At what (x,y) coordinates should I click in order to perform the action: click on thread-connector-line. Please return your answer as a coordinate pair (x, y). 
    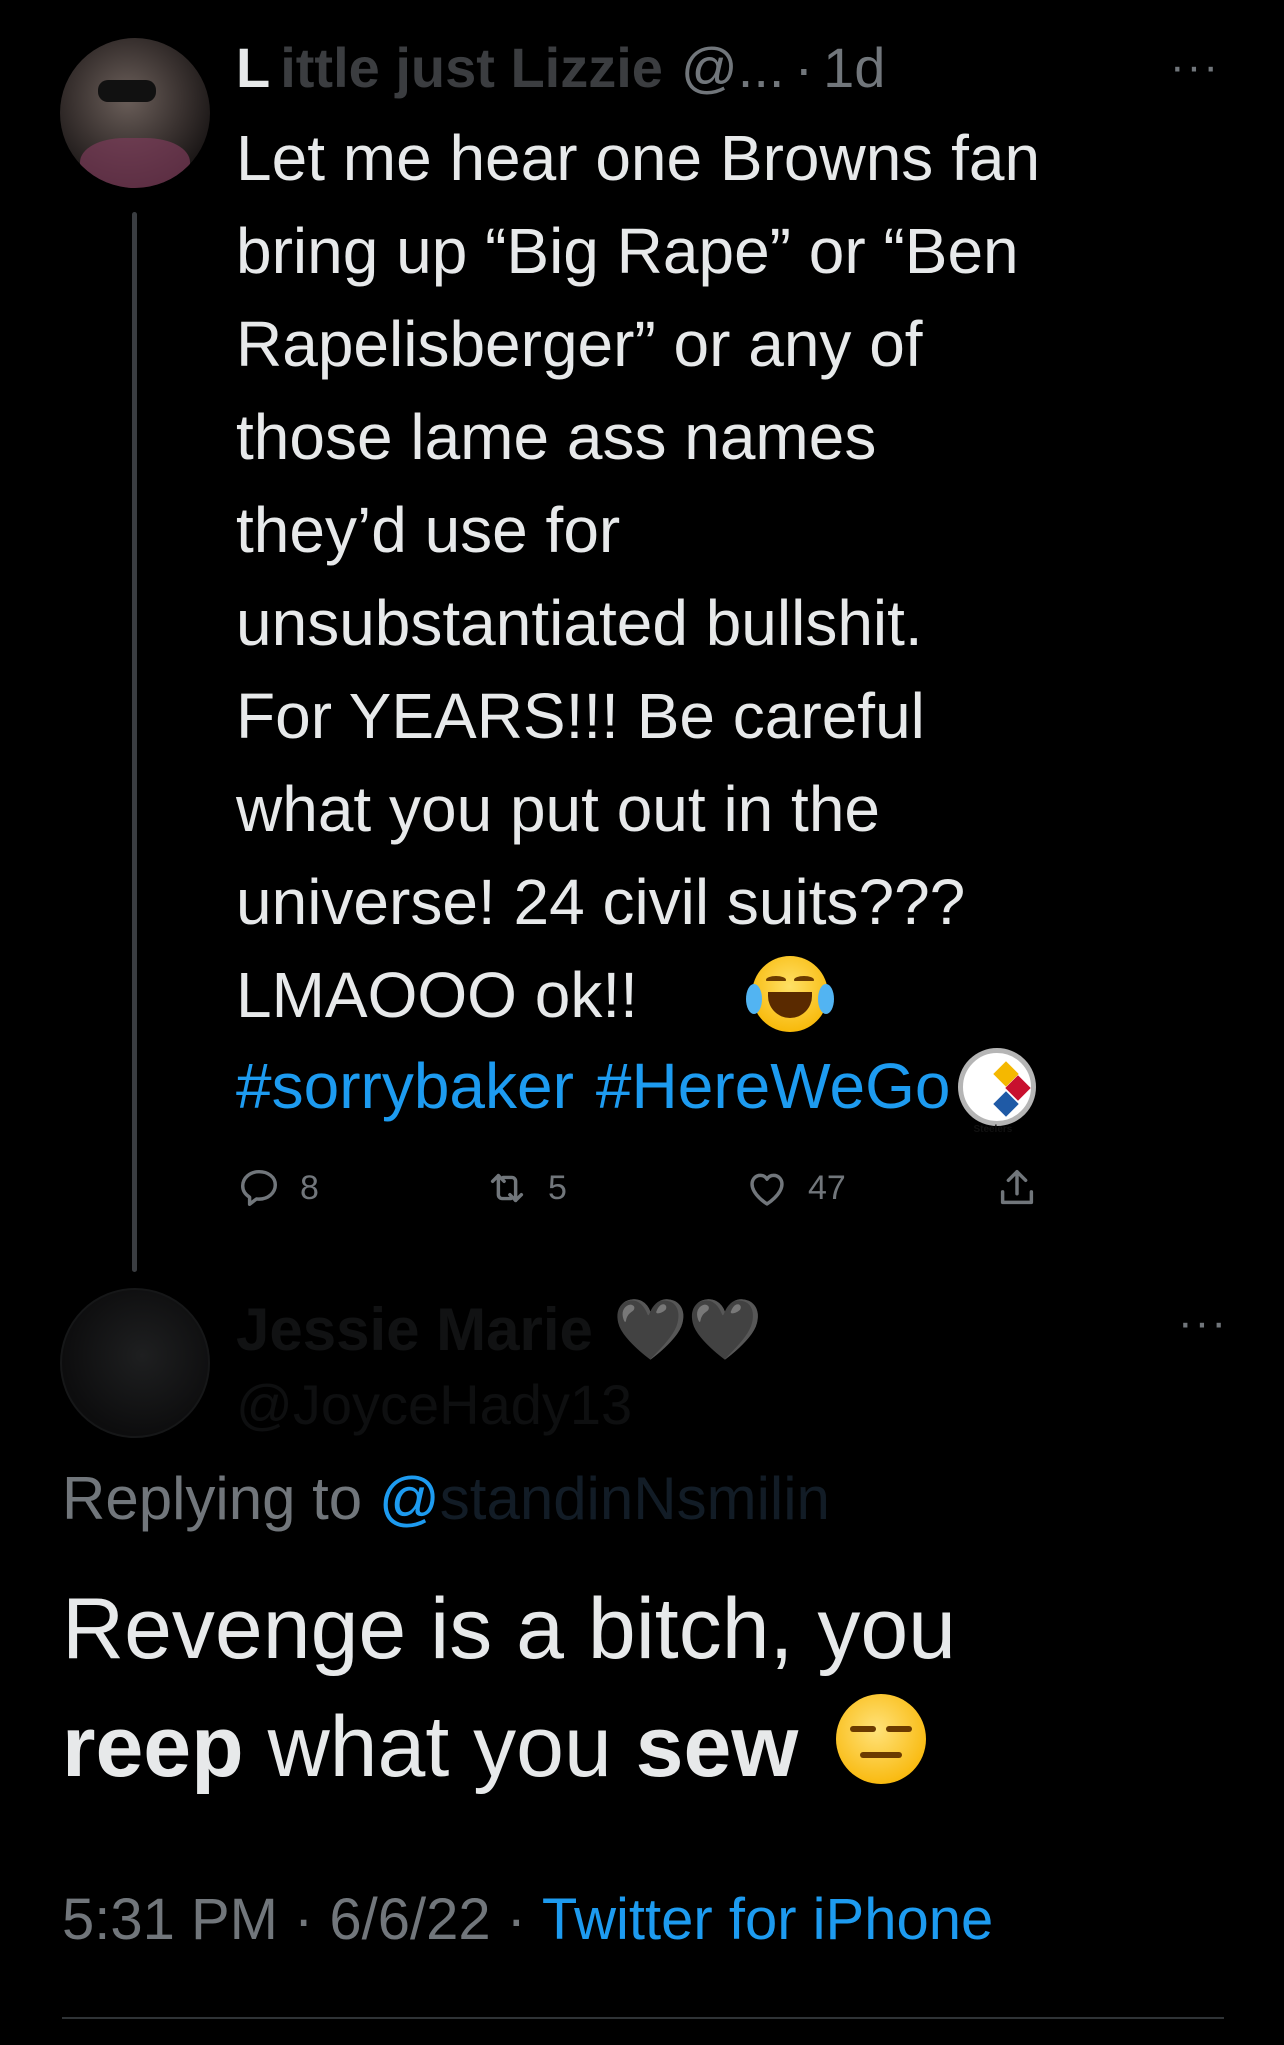
    Looking at the image, I should click on (134, 742).